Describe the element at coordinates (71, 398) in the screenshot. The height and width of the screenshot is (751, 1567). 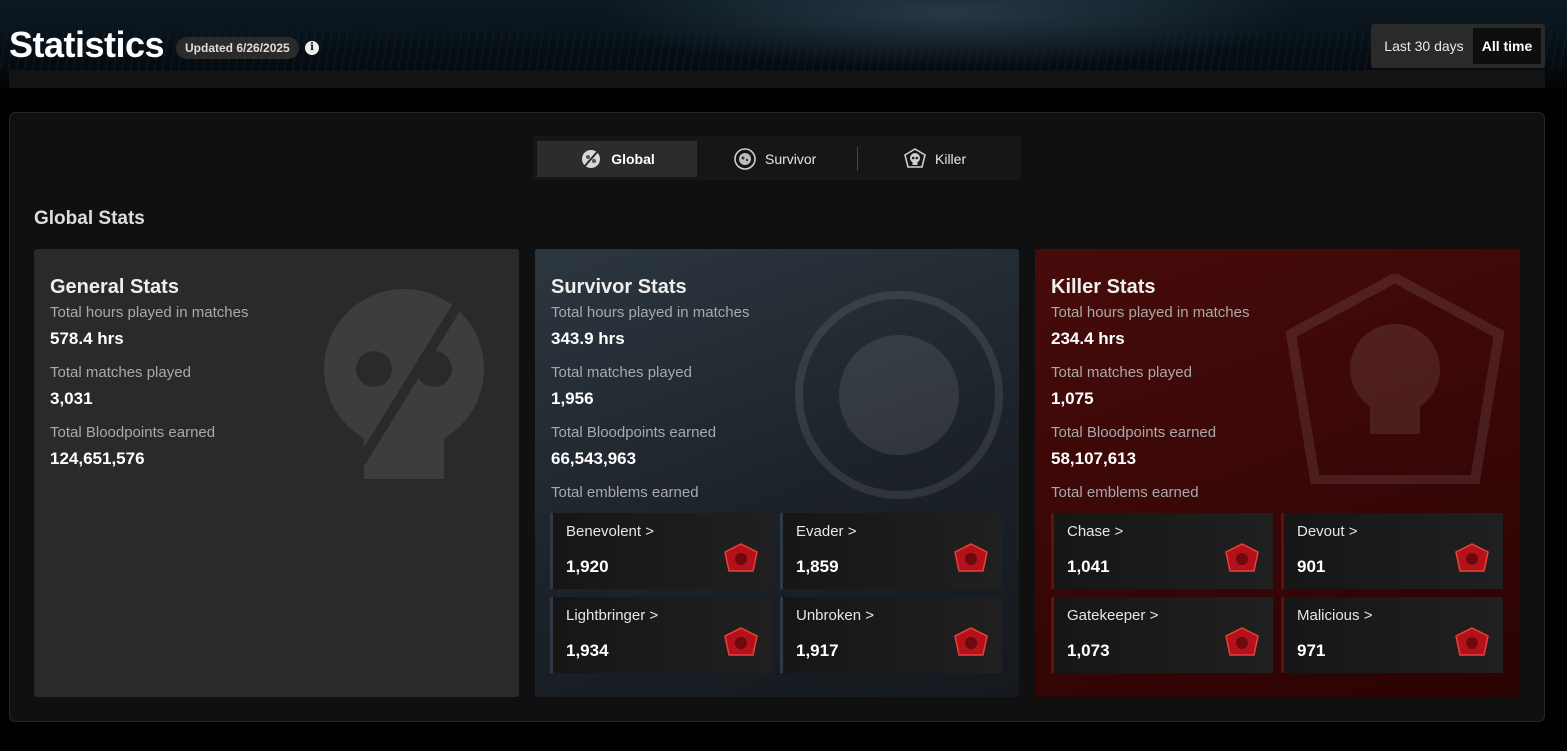
I see `stat-value: 3,031` at that location.